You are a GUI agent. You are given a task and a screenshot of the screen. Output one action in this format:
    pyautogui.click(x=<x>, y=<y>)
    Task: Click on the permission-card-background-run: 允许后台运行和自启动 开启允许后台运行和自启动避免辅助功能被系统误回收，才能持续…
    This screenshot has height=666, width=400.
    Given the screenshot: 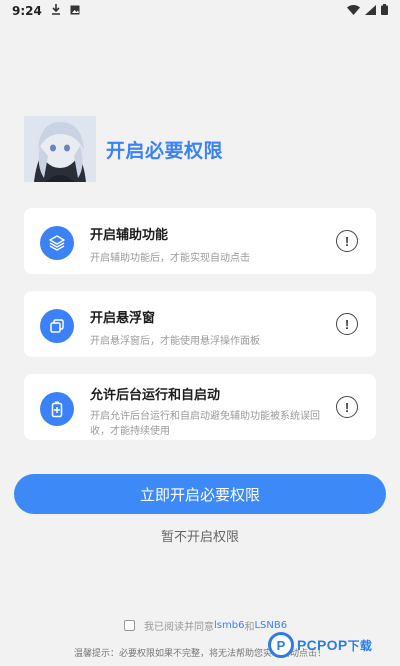 What is the action you would take?
    pyautogui.click(x=200, y=407)
    